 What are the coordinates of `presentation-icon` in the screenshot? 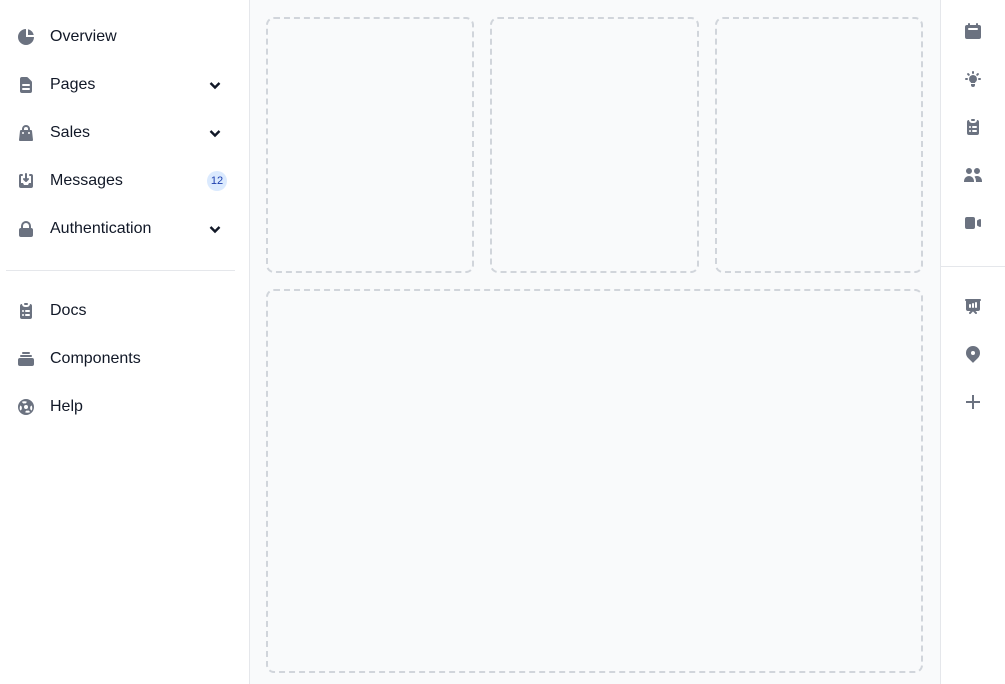 It's located at (973, 308).